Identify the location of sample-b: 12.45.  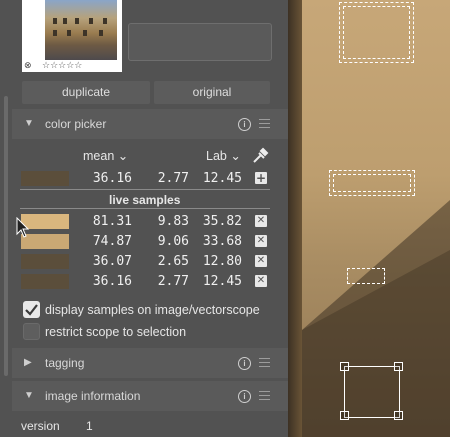
(222, 281).